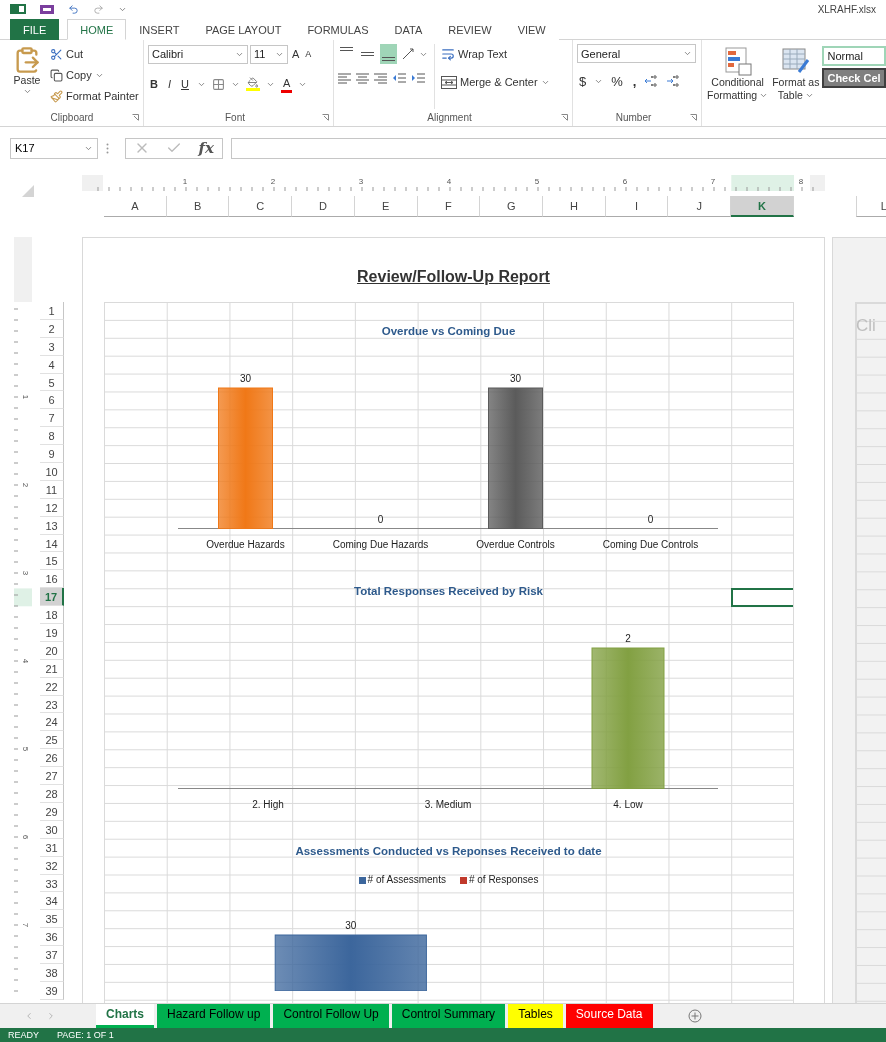 The image size is (886, 1042). What do you see at coordinates (52, 400) in the screenshot?
I see `row-header: 6` at bounding box center [52, 400].